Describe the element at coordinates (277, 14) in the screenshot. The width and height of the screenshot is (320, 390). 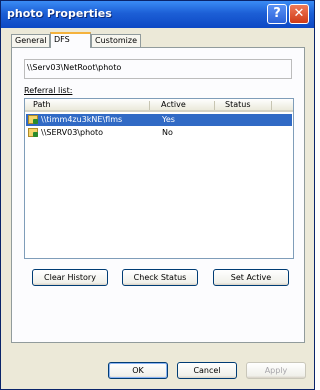
I see `help-button: ?` at that location.